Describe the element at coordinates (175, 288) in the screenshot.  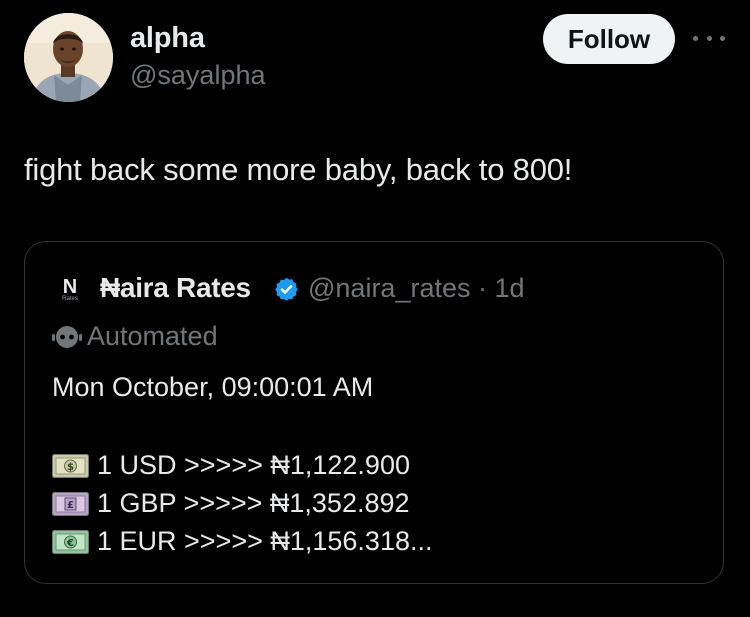
I see `quoted-author-name: ₦aira Rates` at that location.